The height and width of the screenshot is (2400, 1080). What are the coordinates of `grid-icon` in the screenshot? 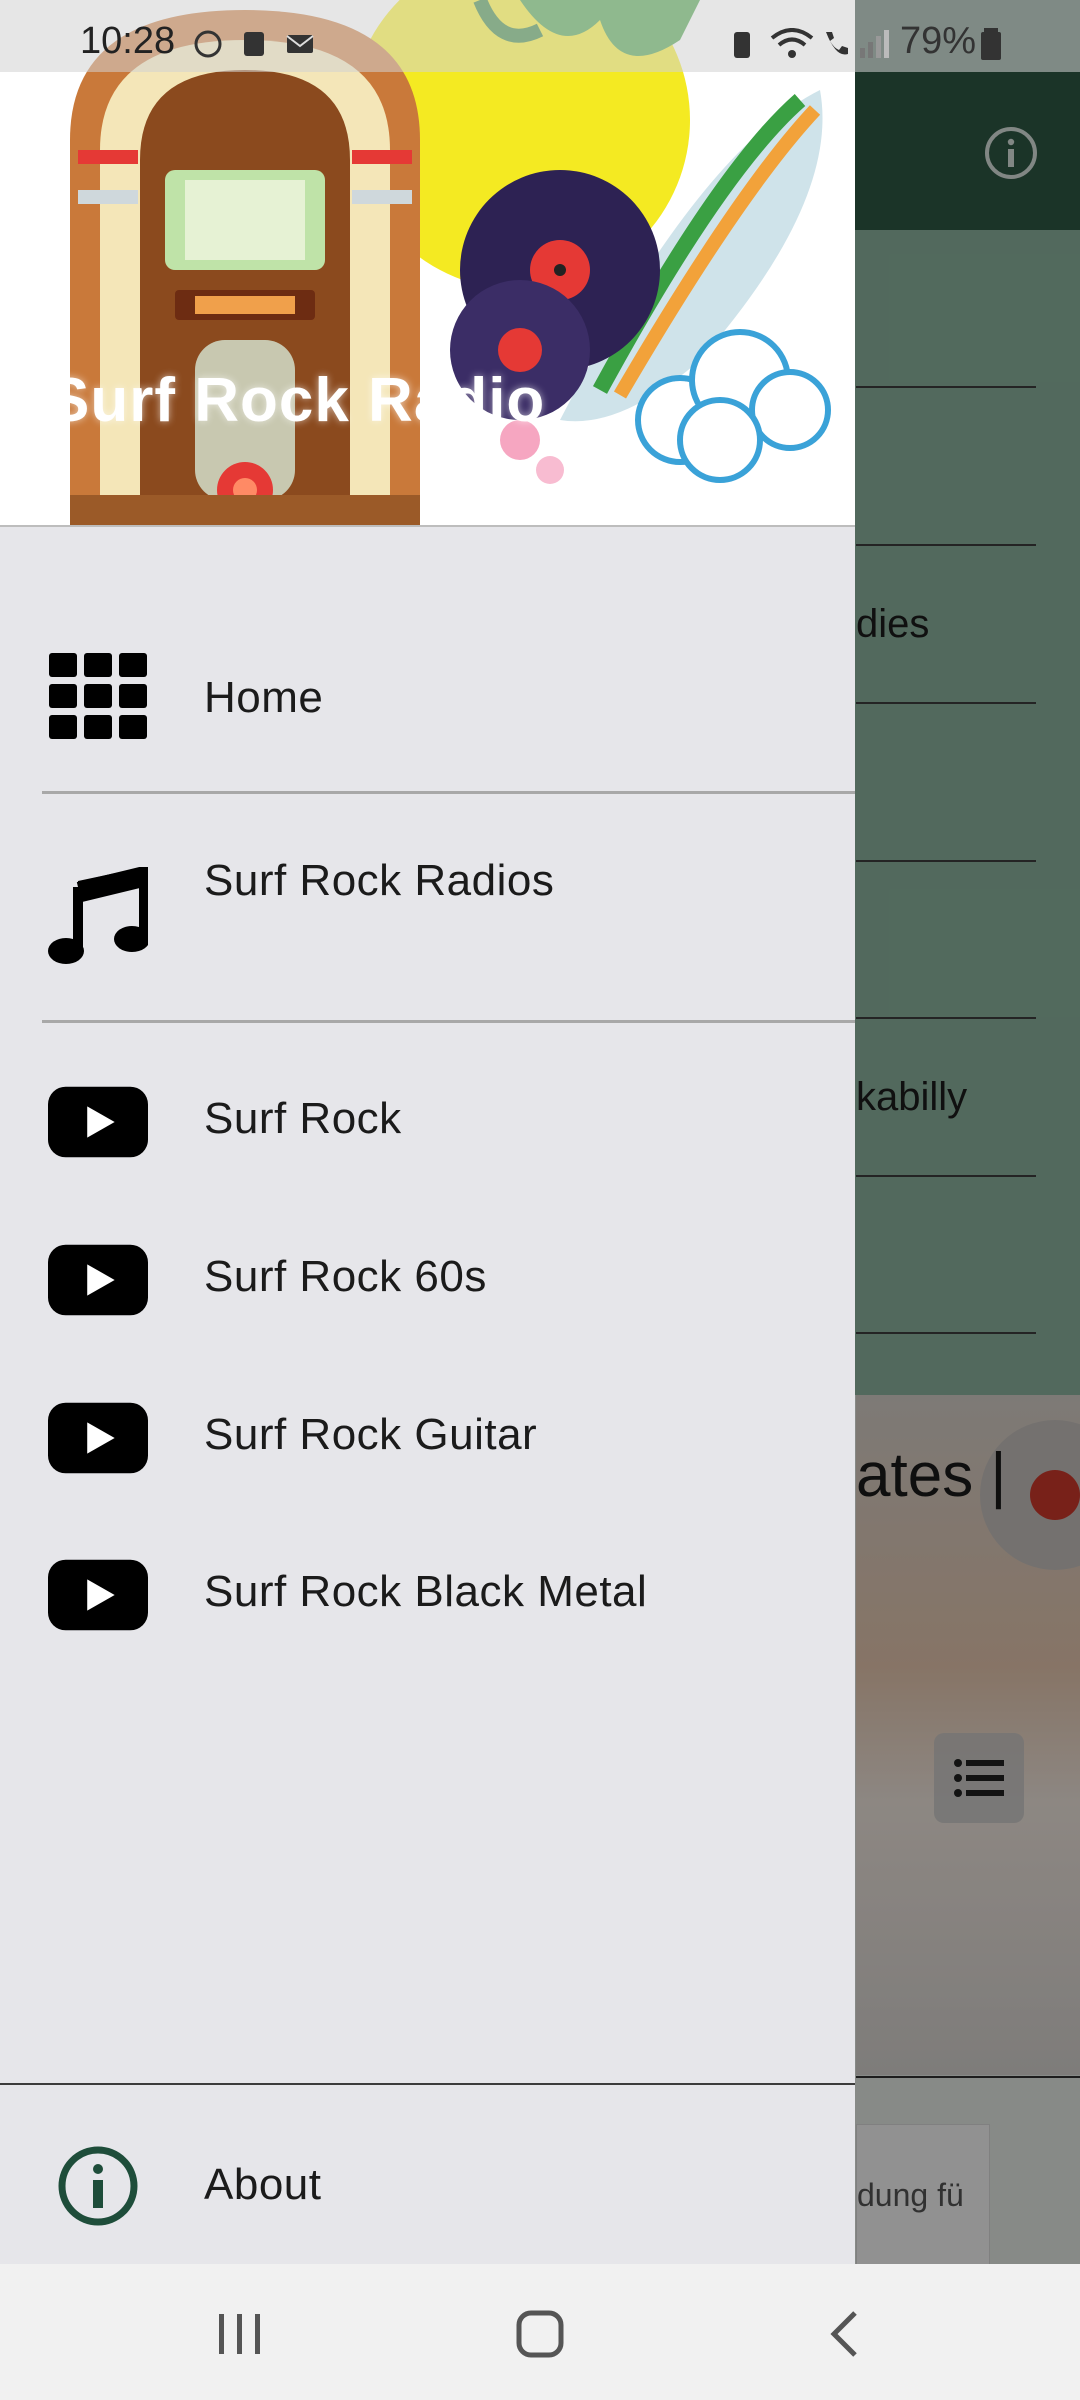 It's located at (98, 696).